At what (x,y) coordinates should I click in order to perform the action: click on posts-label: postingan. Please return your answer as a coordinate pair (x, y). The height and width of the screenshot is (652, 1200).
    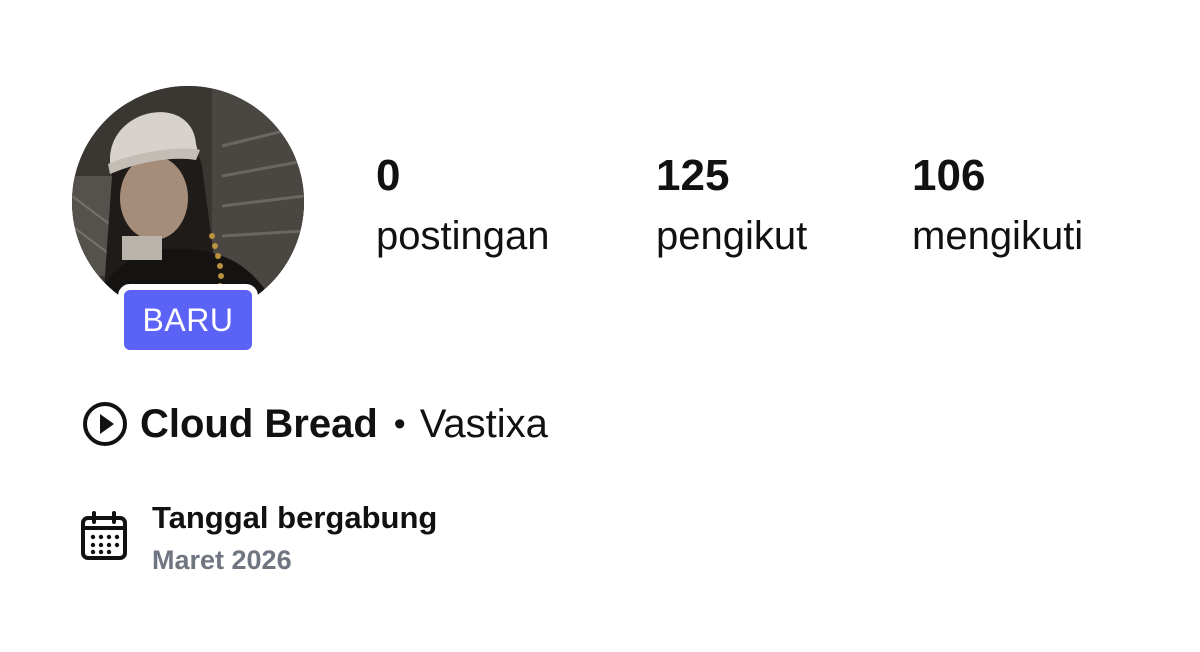
    Looking at the image, I should click on (463, 236).